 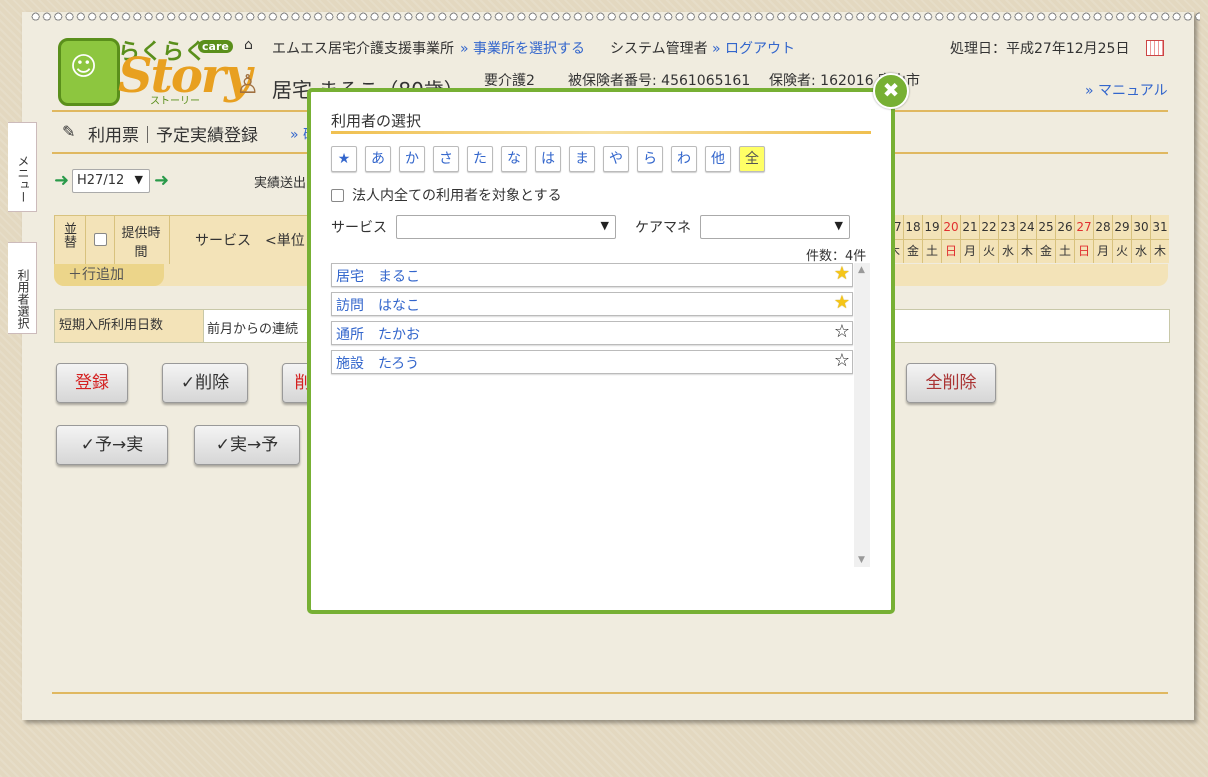 I want to click on service-label: サービス, so click(x=359, y=228).